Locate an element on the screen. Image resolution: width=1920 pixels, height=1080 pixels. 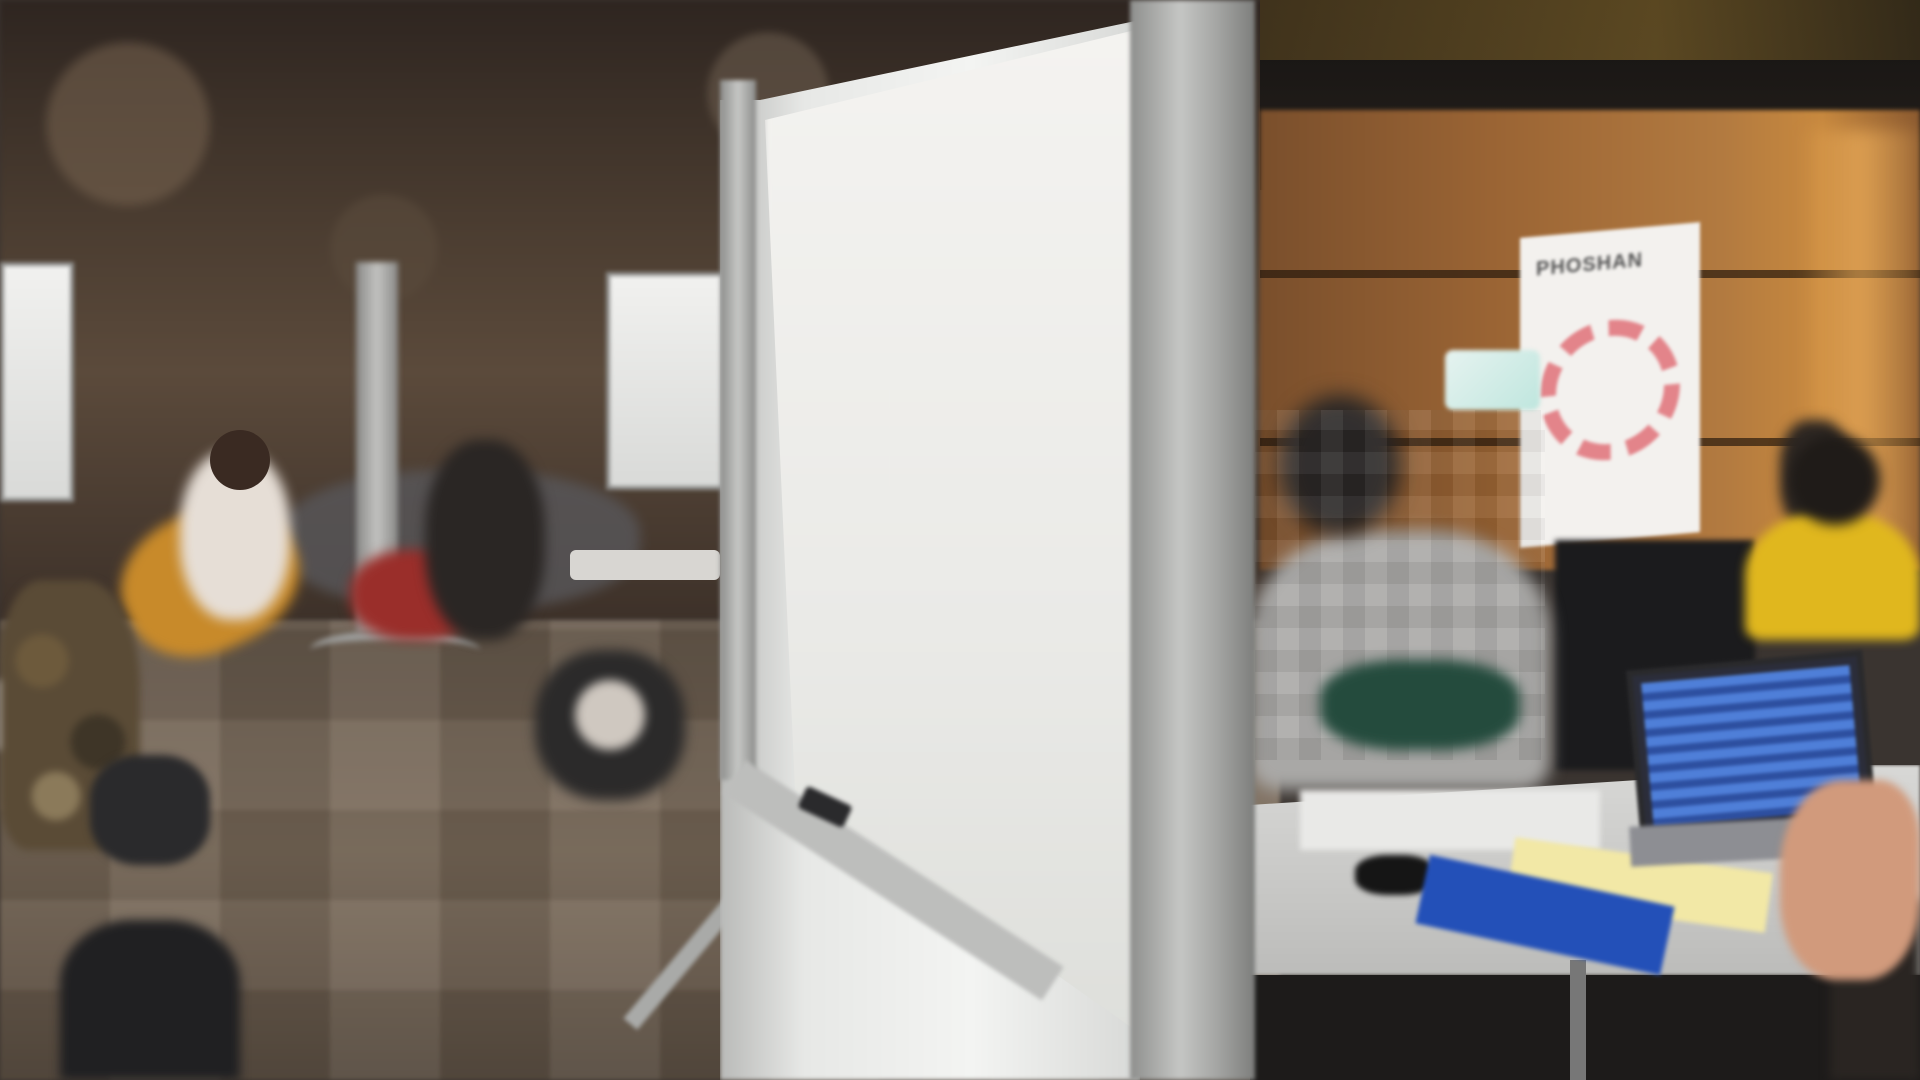
ceiling-beam is located at coordinates (1590, 30).